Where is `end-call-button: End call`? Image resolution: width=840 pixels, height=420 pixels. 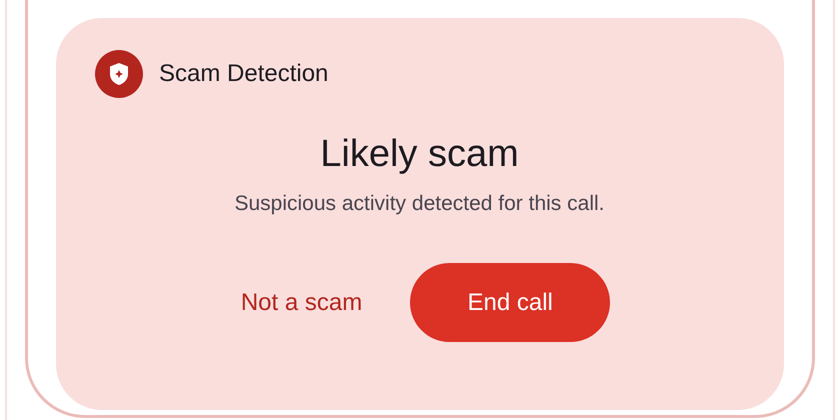 end-call-button: End call is located at coordinates (510, 302).